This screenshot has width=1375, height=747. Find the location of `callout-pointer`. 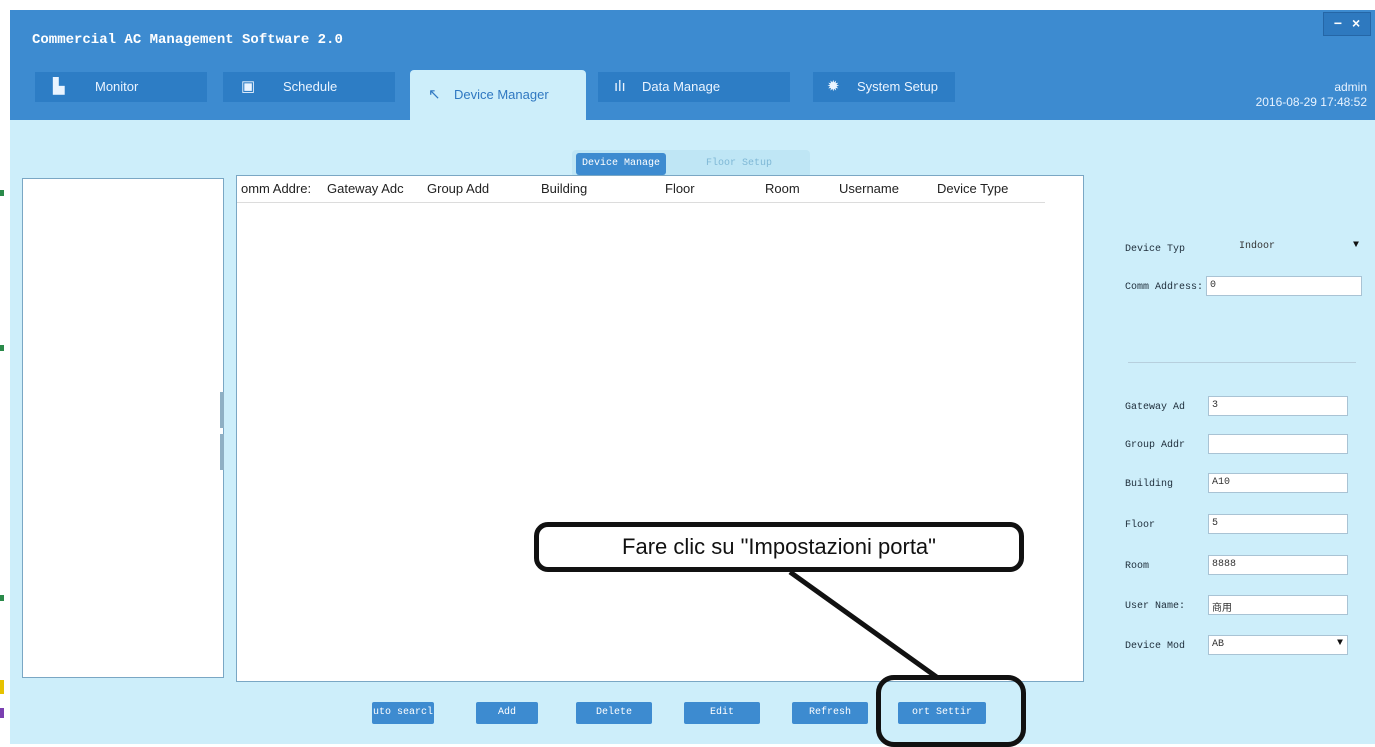

callout-pointer is located at coordinates (864, 625).